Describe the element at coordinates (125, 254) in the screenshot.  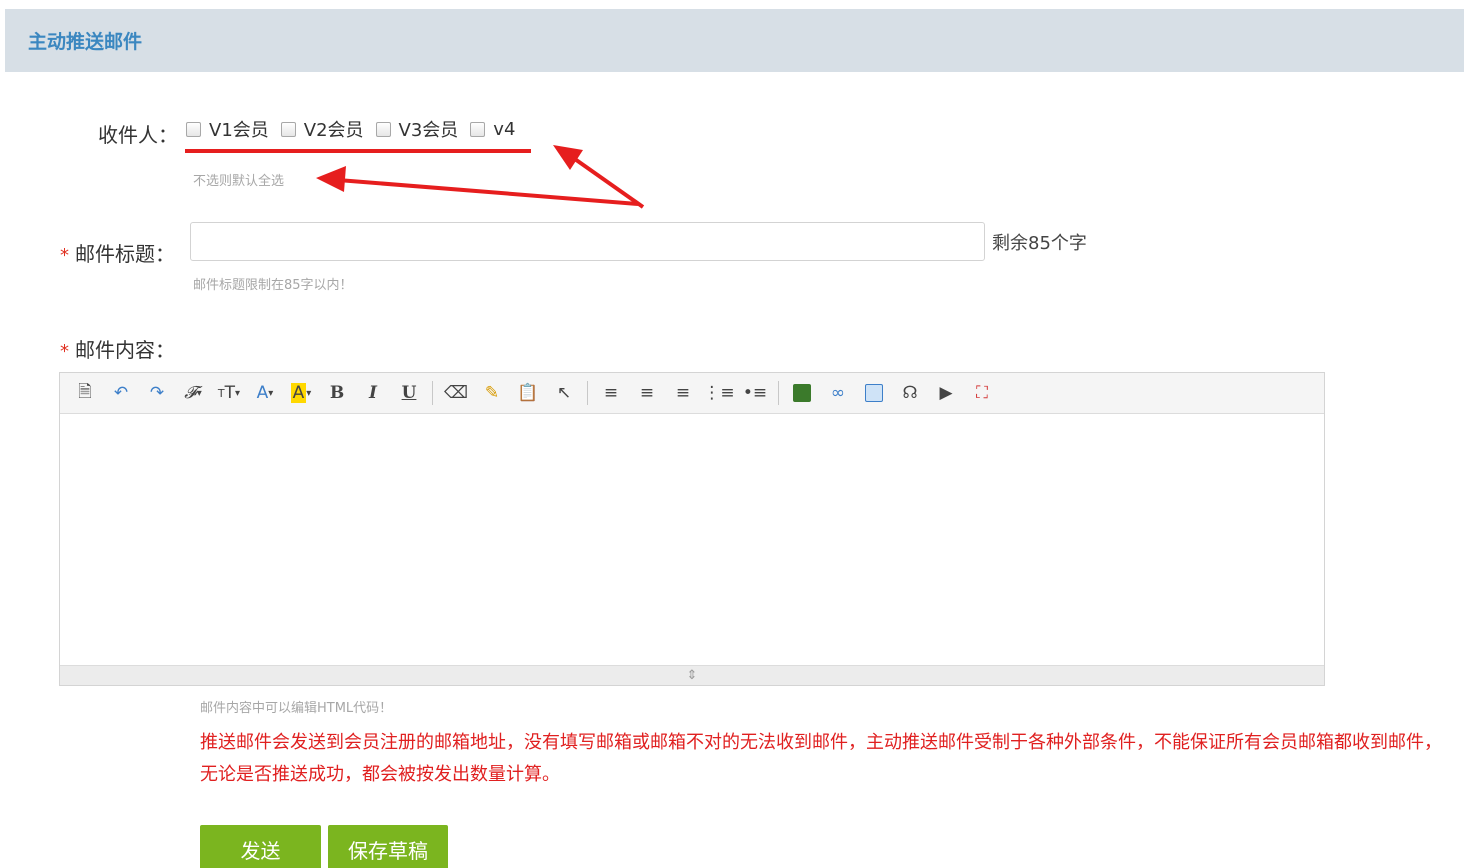
I see `subject-label-text: 邮件标题：` at that location.